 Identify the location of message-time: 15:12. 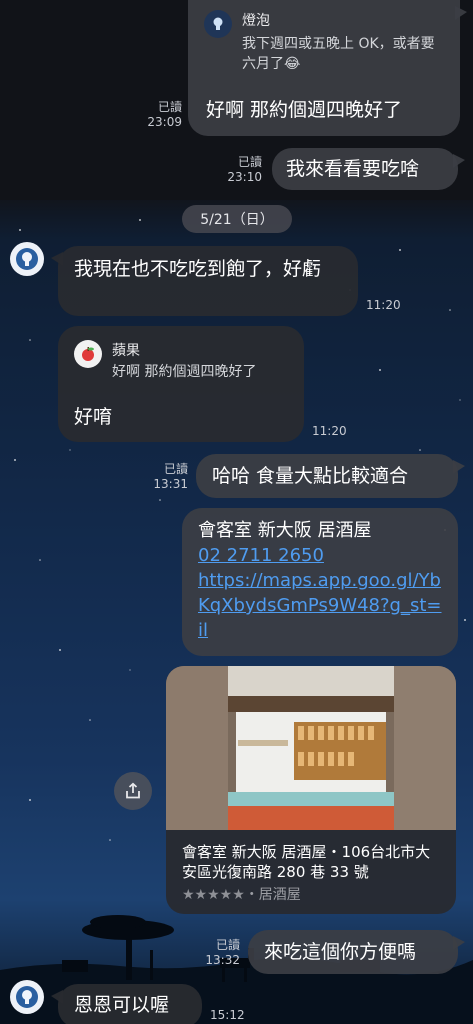
(227, 1015).